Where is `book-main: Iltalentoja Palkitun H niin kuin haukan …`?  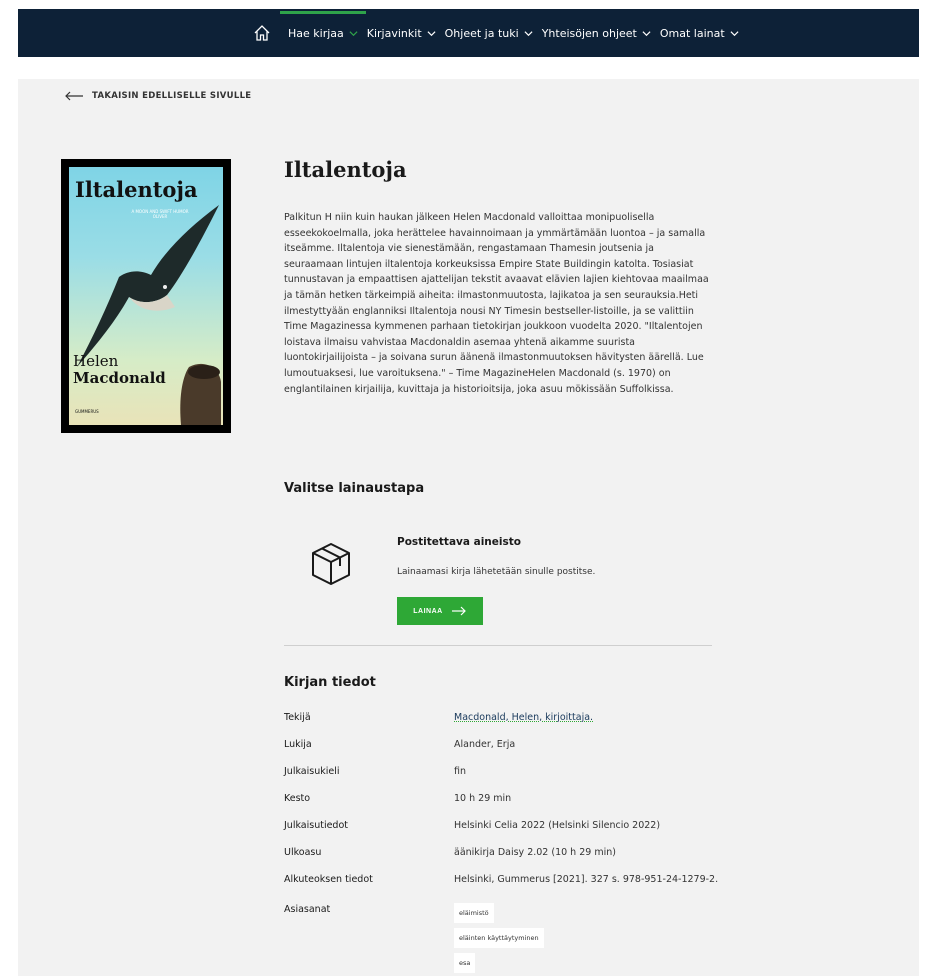
book-main: Iltalentoja Palkitun H niin kuin haukan … is located at coordinates (499, 277).